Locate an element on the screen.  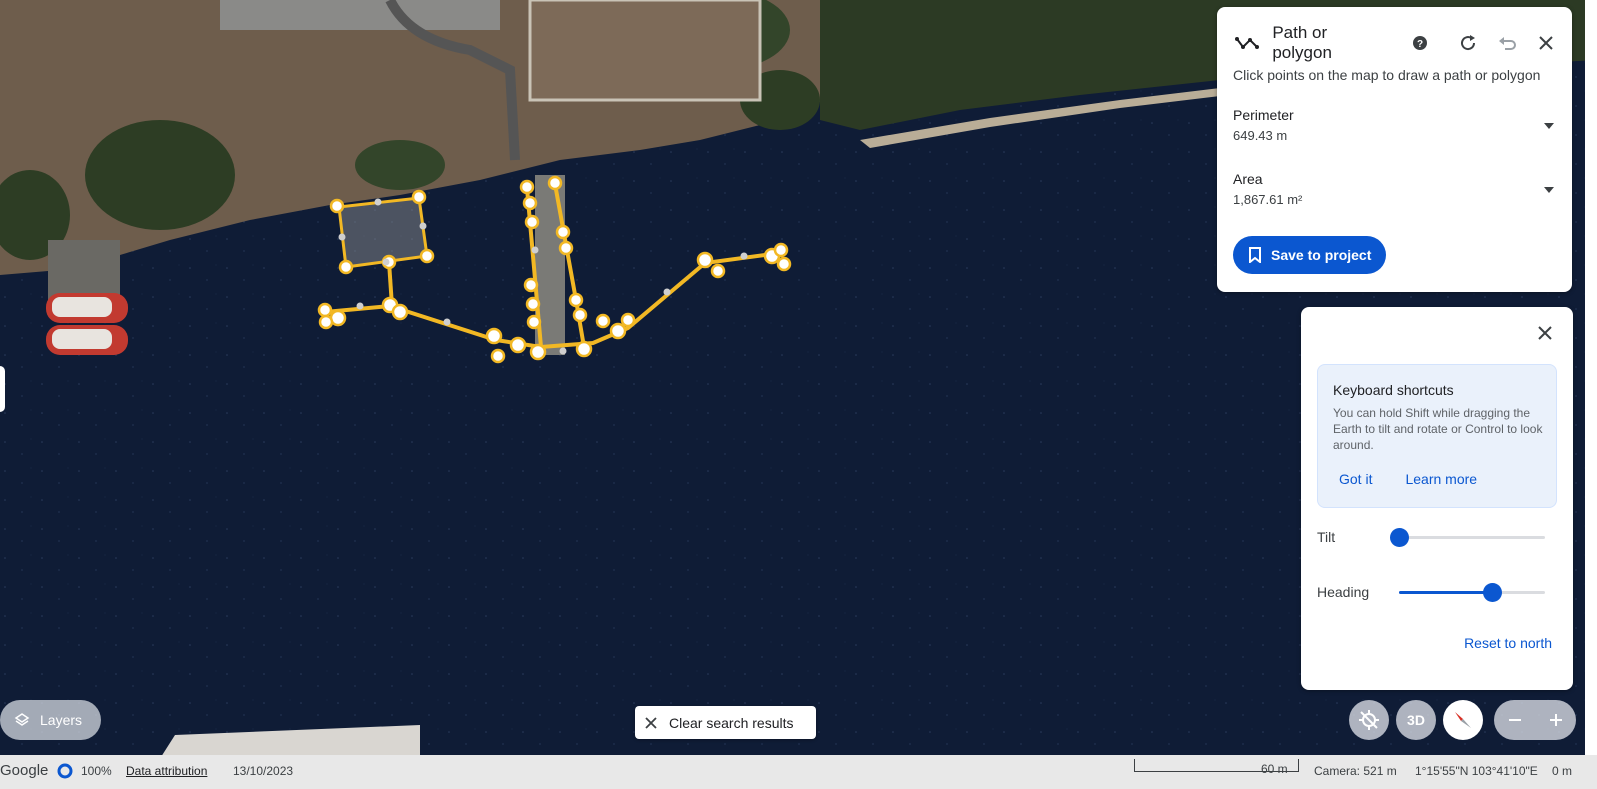
scale-label: 60 m is located at coordinates (1274, 769).